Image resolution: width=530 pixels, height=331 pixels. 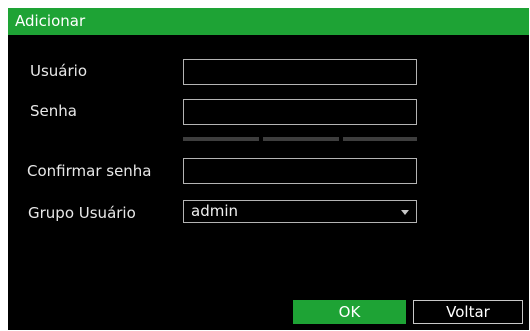 I want to click on user-group-label: Grupo Usuário, so click(x=82, y=213).